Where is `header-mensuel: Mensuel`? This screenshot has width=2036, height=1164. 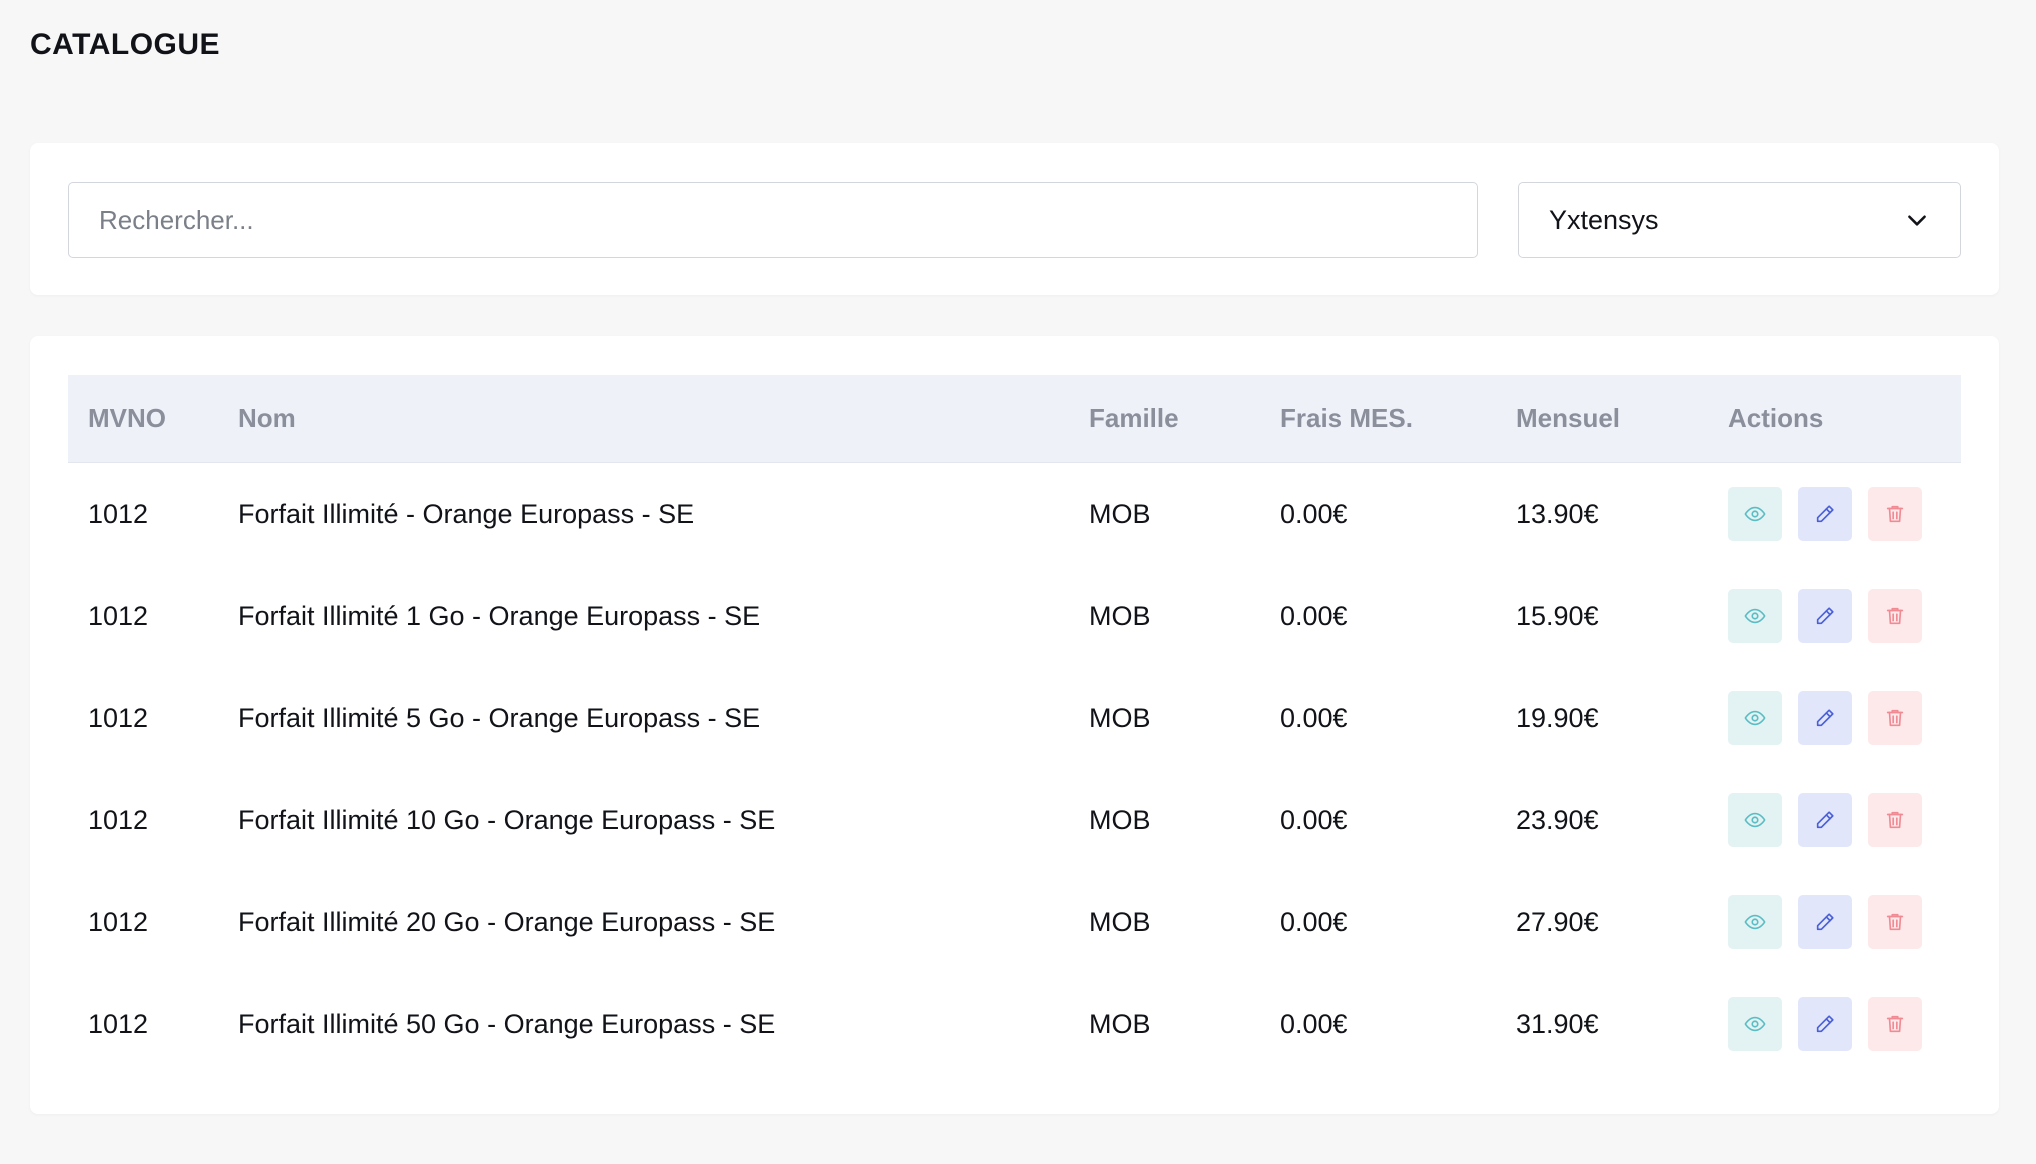 header-mensuel: Mensuel is located at coordinates (1568, 418).